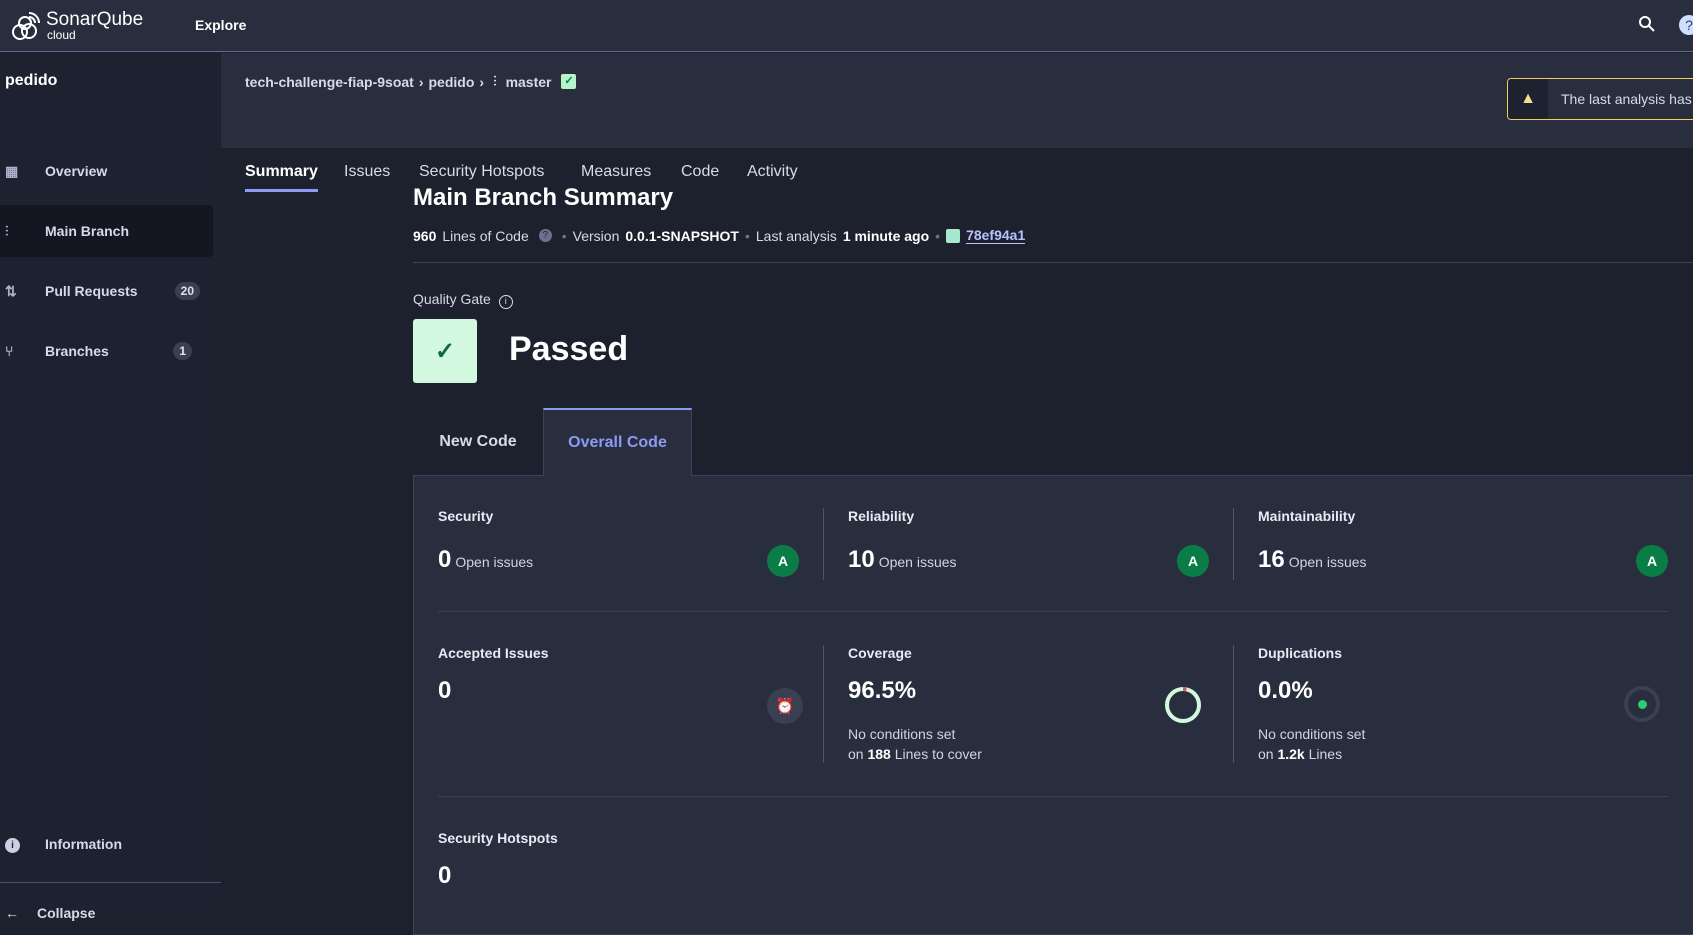 The height and width of the screenshot is (935, 1693). What do you see at coordinates (616, 172) in the screenshot?
I see `tab-measures: Measures` at bounding box center [616, 172].